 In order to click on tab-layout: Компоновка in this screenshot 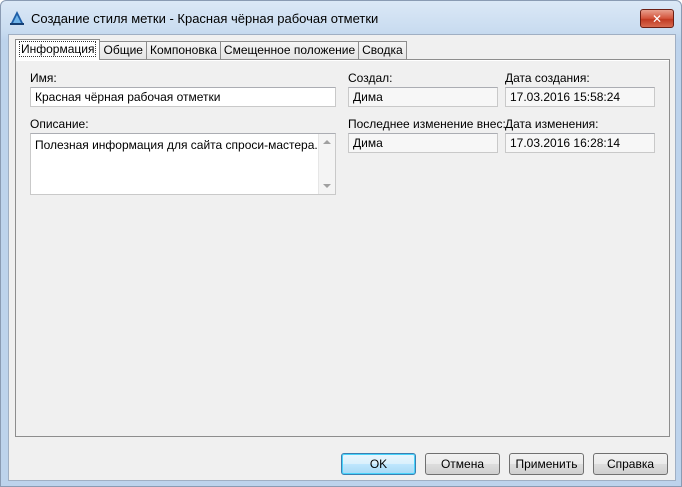, I will do `click(183, 50)`.